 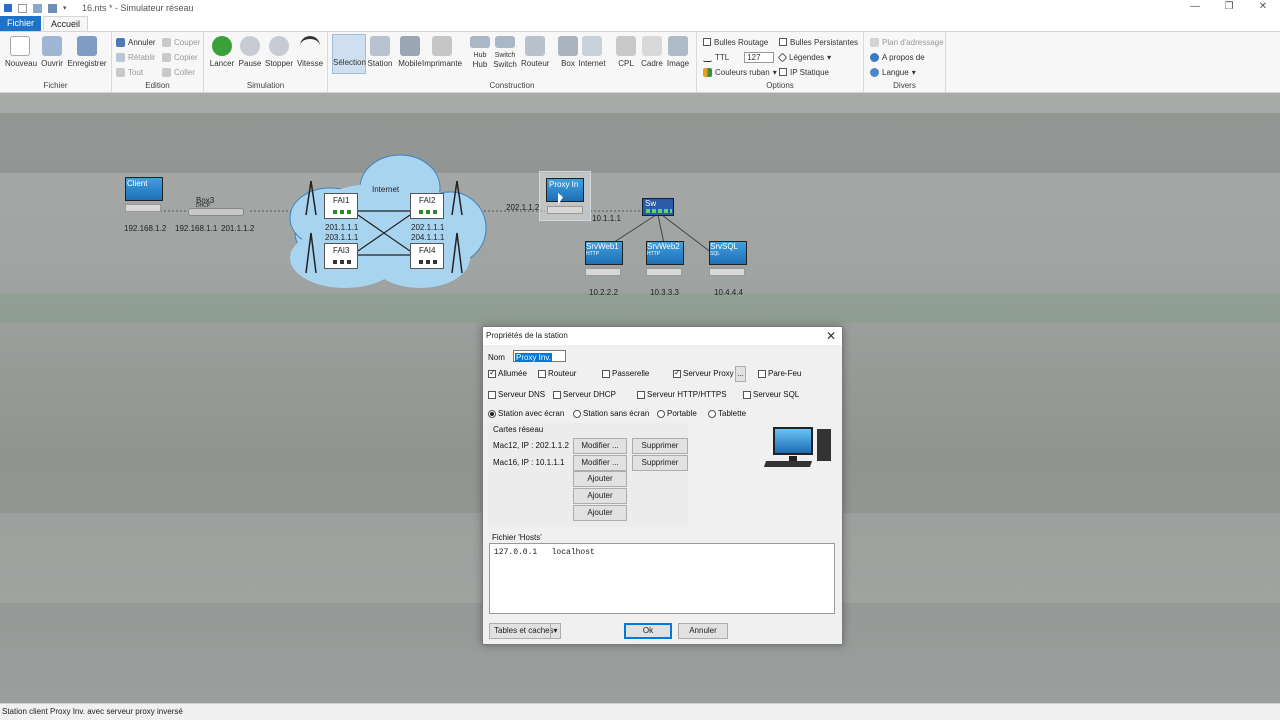 I want to click on plan-adressage-button: Plan d'adressage, so click(x=907, y=42).